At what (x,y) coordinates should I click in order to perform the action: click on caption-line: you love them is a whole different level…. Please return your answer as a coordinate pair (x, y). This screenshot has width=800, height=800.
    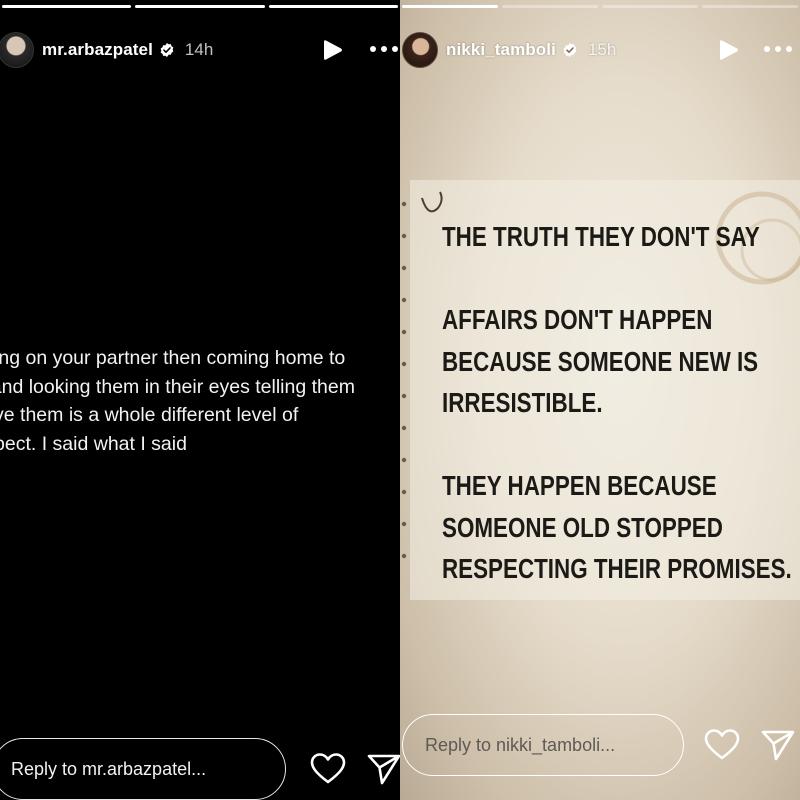
    Looking at the image, I should click on (149, 415).